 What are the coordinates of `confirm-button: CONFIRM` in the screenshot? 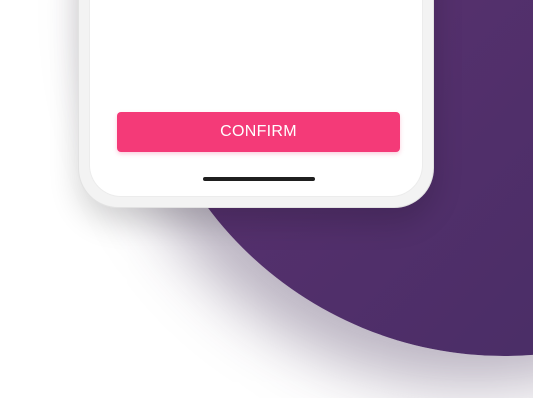 It's located at (258, 132).